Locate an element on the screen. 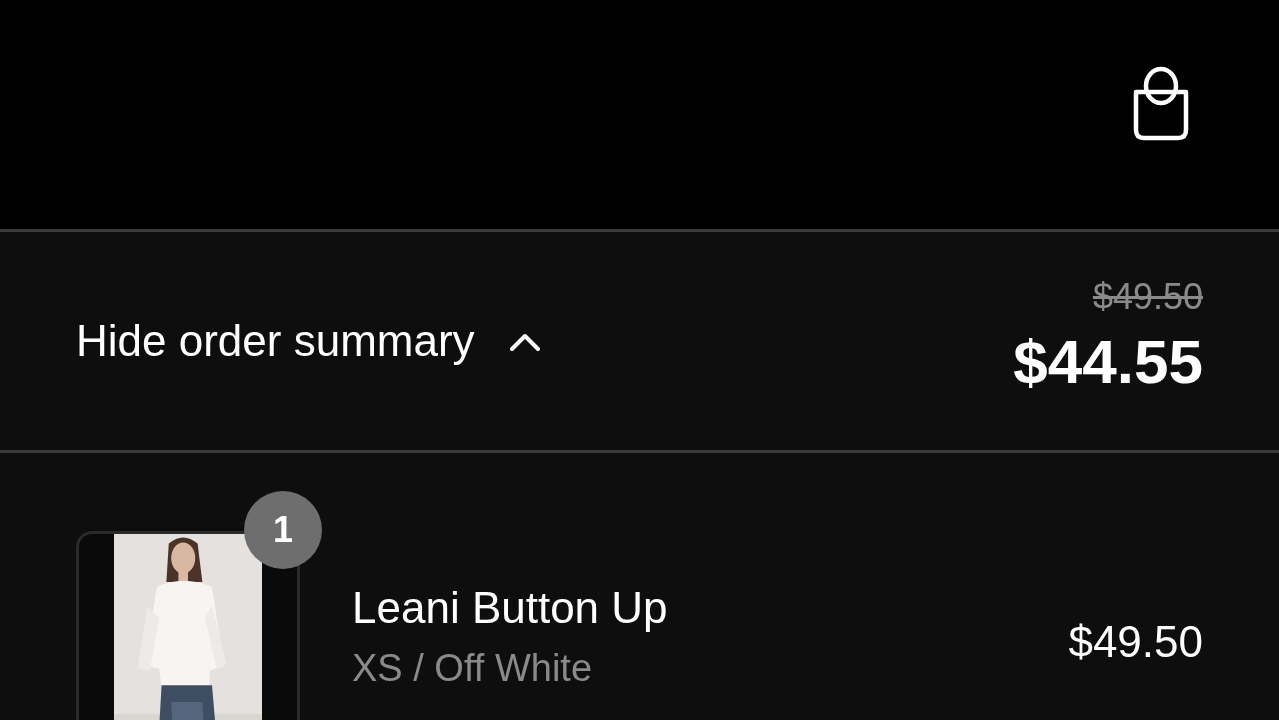 This screenshot has height=720, width=1279. chevron-icon is located at coordinates (524, 342).